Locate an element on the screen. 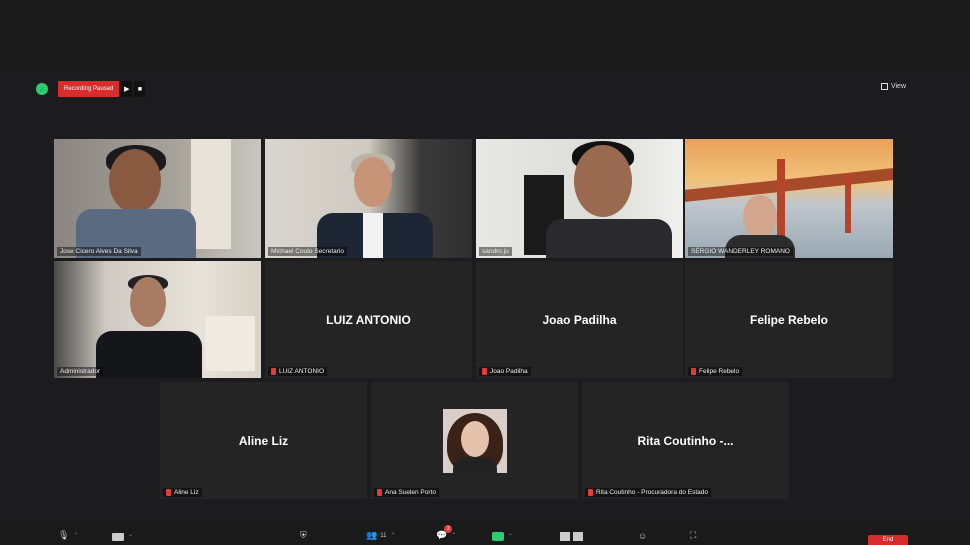 The width and height of the screenshot is (970, 545). participants-icon: 👥 is located at coordinates (372, 535).